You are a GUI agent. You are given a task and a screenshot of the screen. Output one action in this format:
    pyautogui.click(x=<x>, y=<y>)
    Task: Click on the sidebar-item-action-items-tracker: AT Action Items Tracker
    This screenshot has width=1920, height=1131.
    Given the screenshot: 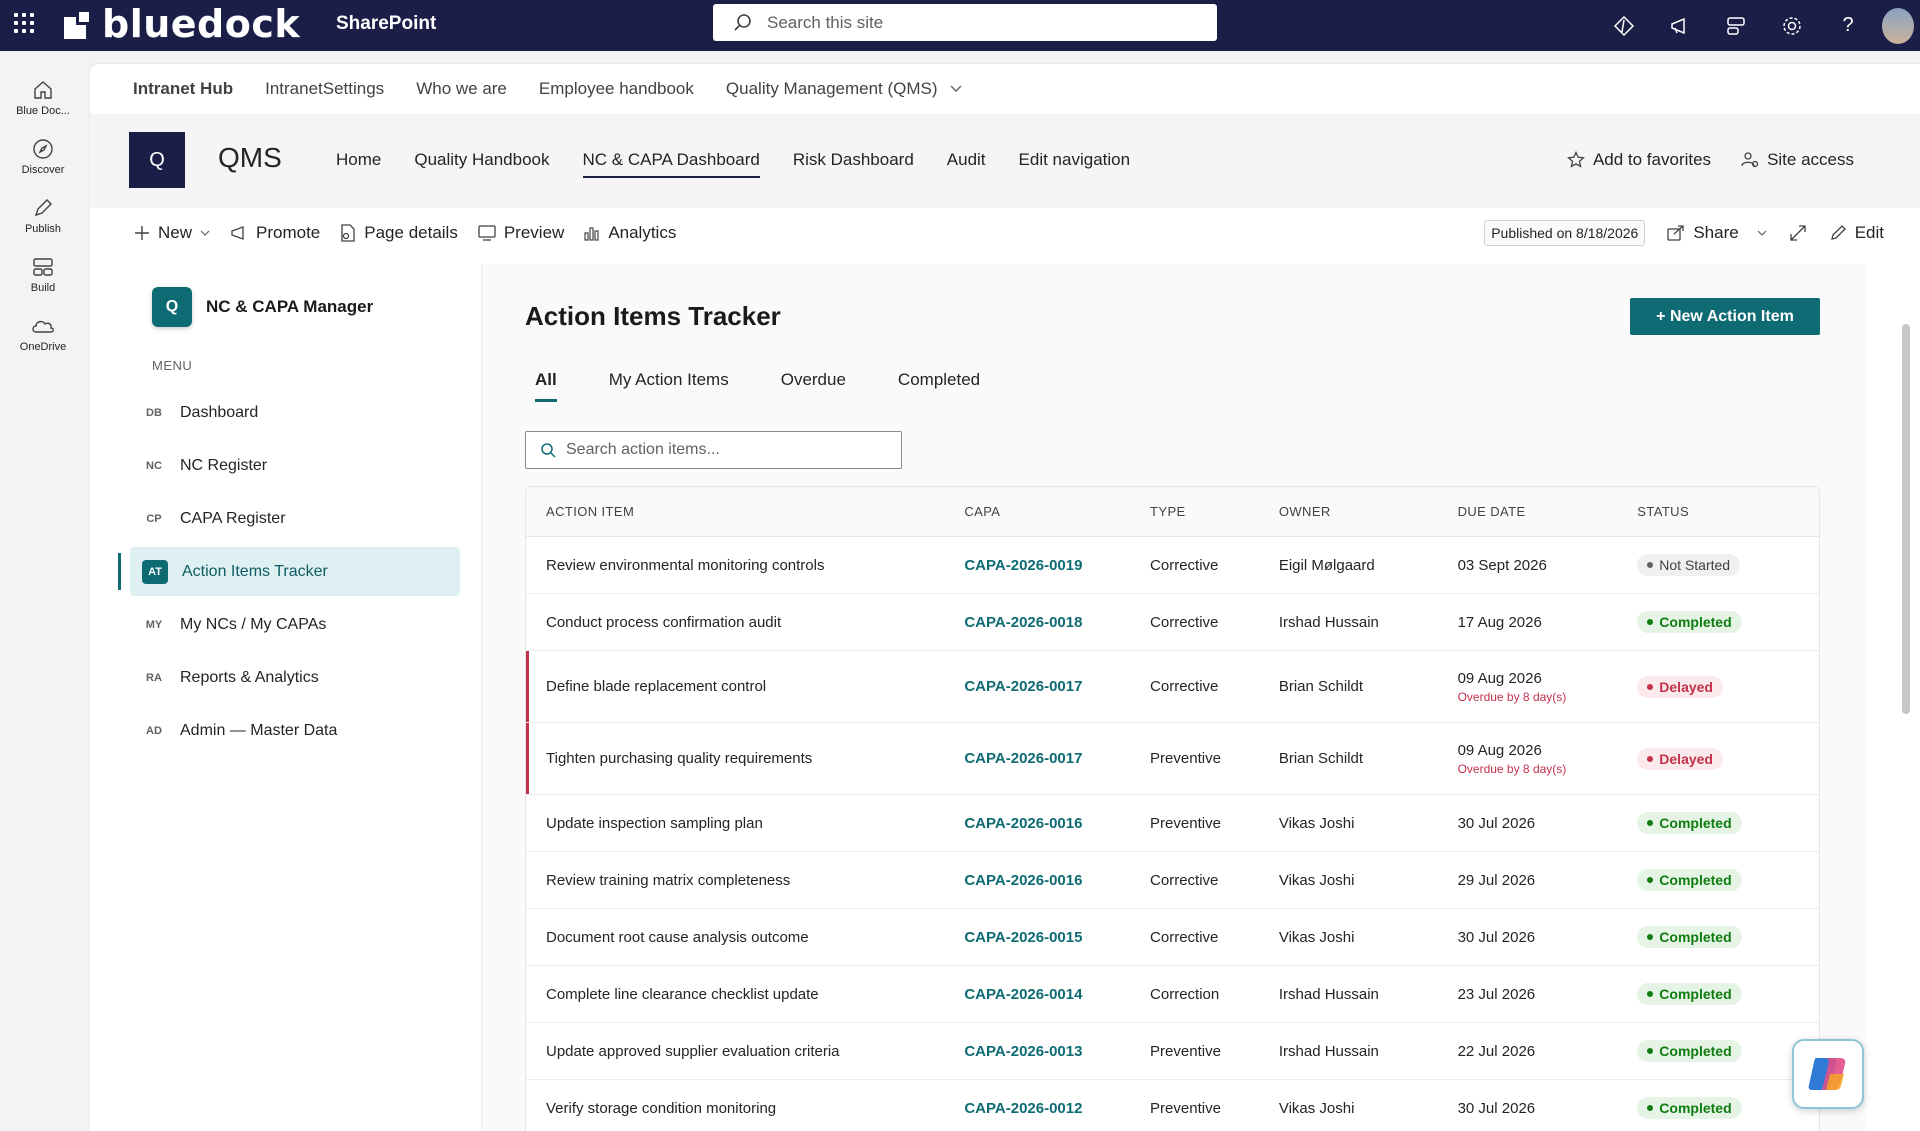 What is the action you would take?
    pyautogui.click(x=289, y=571)
    